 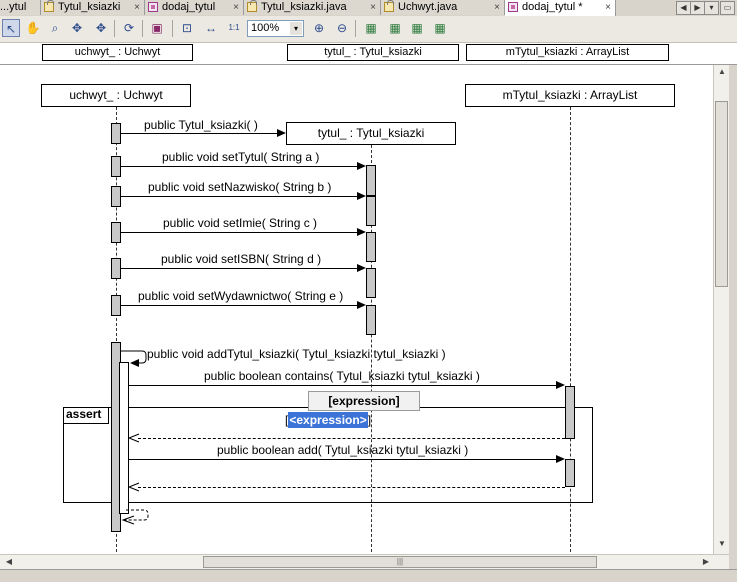 I want to click on scroll-down-arrow-icon: ▼, so click(x=722, y=543).